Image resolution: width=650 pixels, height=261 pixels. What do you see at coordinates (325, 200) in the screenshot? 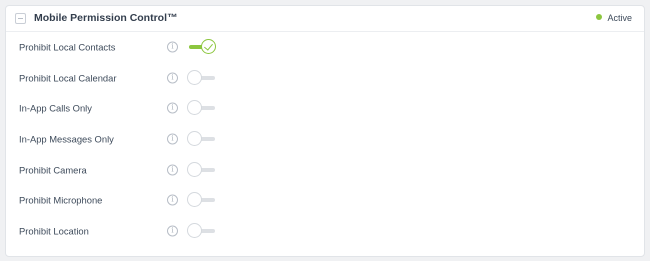
I see `setting-row-prohibit-microphone: Prohibit Microphone i` at bounding box center [325, 200].